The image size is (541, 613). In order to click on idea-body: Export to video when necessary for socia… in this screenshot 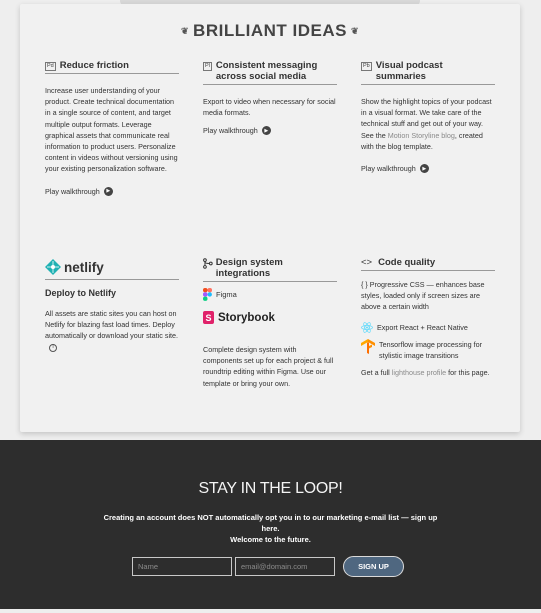, I will do `click(269, 107)`.